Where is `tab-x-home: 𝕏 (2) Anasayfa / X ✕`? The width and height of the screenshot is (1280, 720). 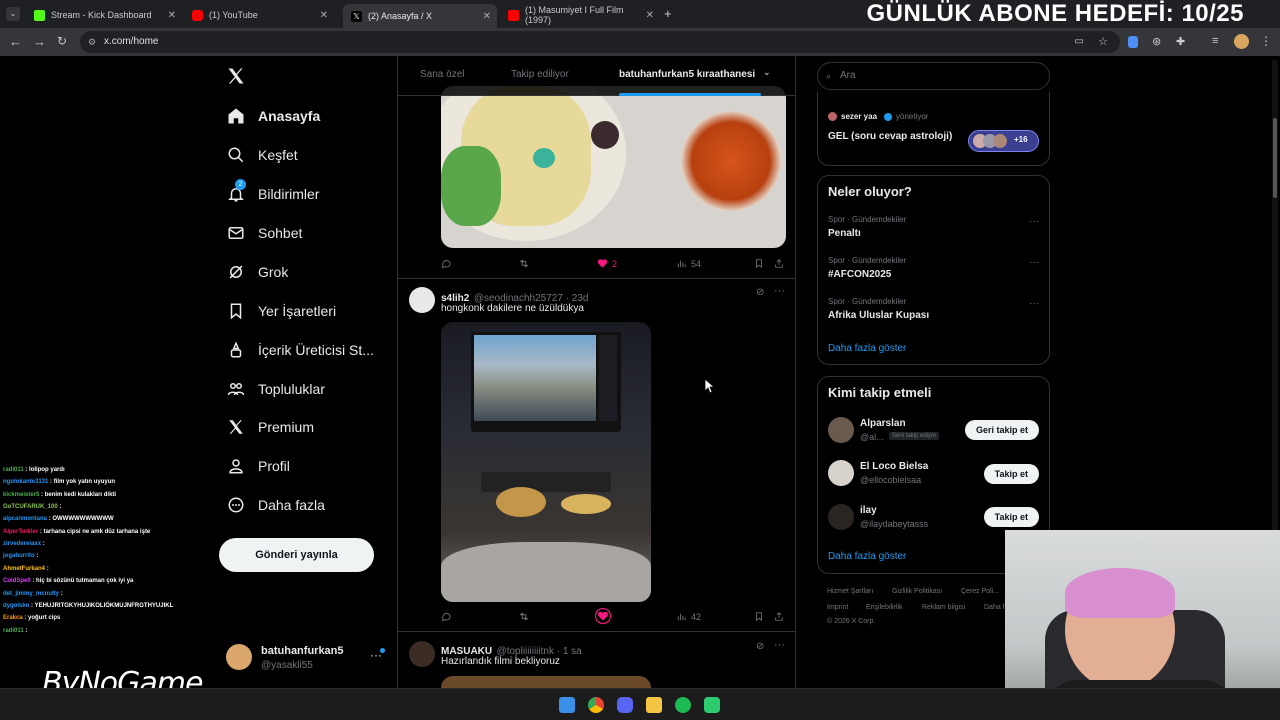
tab-x-home: 𝕏 (2) Anasayfa / X ✕ is located at coordinates (420, 16).